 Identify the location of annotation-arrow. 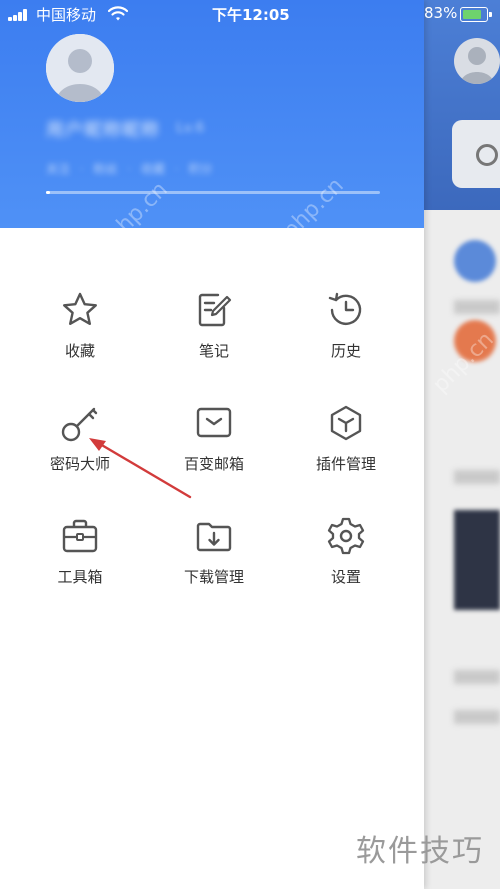
(140, 468).